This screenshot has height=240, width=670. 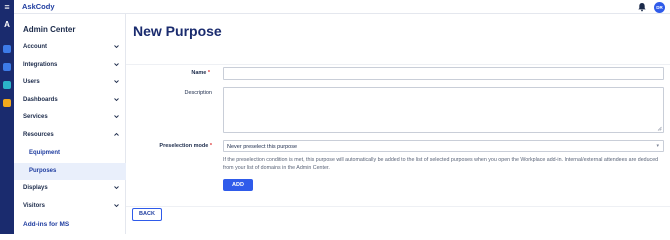 What do you see at coordinates (7, 103) in the screenshot?
I see `dashboards-icon` at bounding box center [7, 103].